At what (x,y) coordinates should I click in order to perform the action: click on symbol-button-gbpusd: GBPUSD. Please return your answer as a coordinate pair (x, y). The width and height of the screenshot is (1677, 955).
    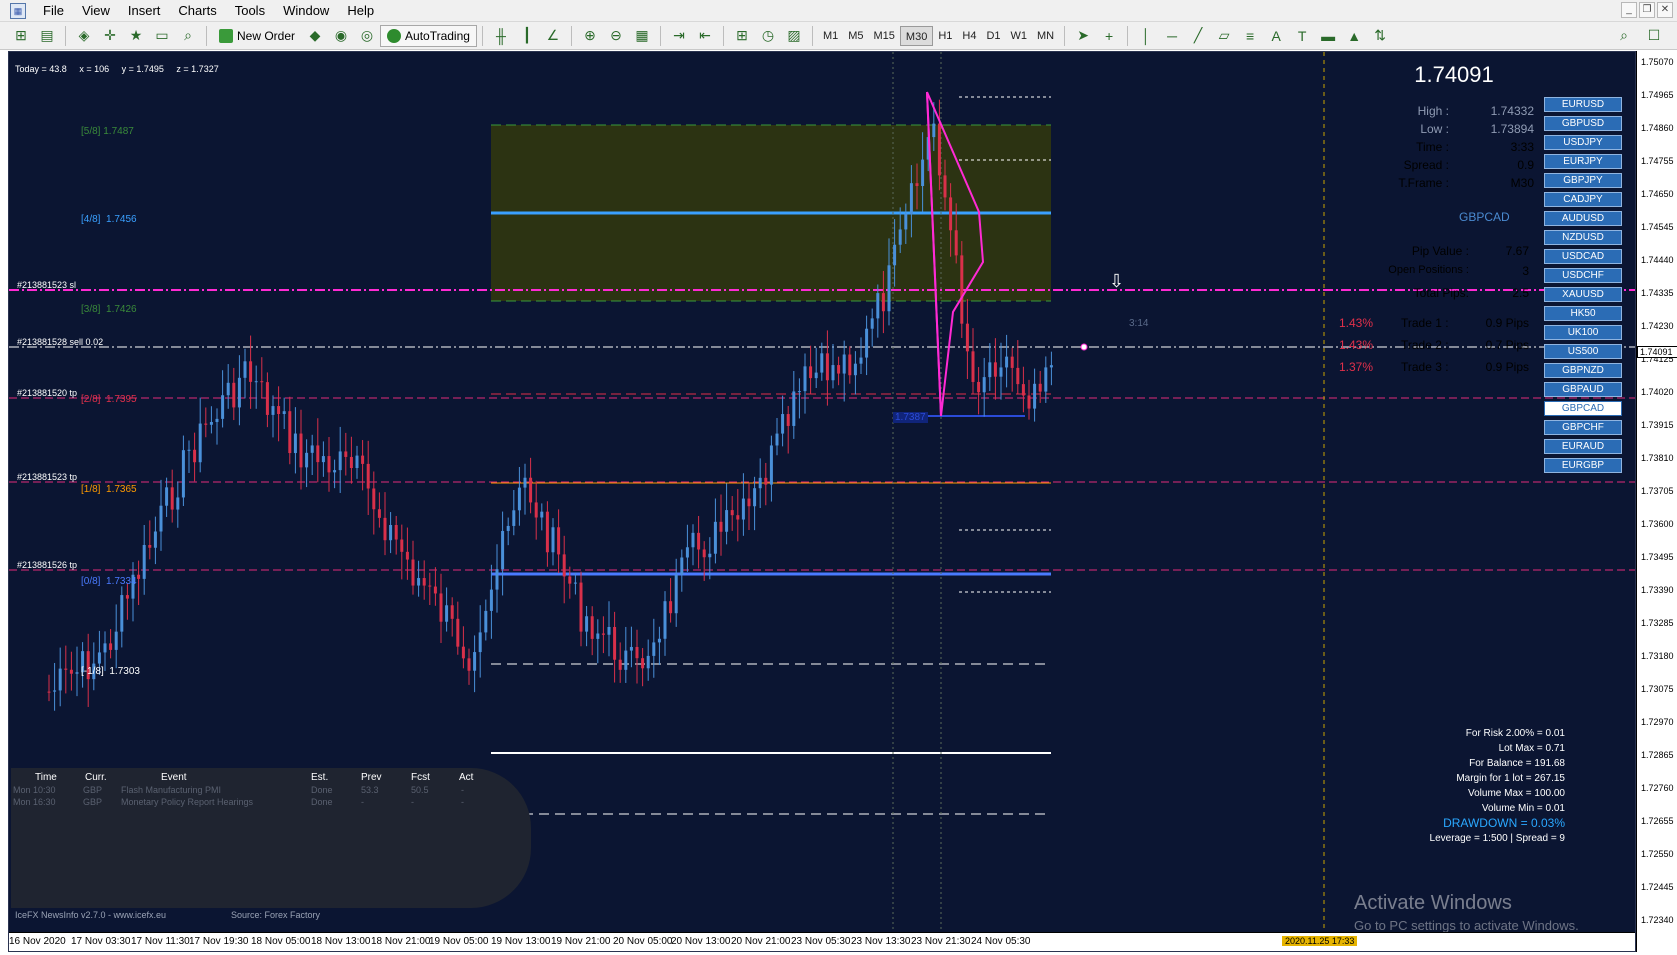
    Looking at the image, I should click on (1583, 123).